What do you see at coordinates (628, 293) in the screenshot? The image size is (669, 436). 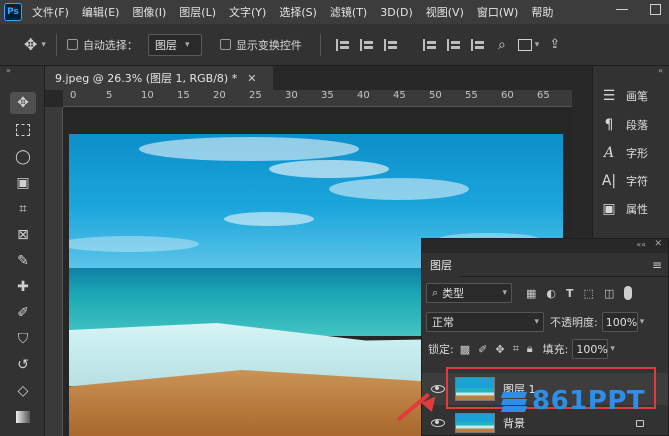 I see `filter-toggle` at bounding box center [628, 293].